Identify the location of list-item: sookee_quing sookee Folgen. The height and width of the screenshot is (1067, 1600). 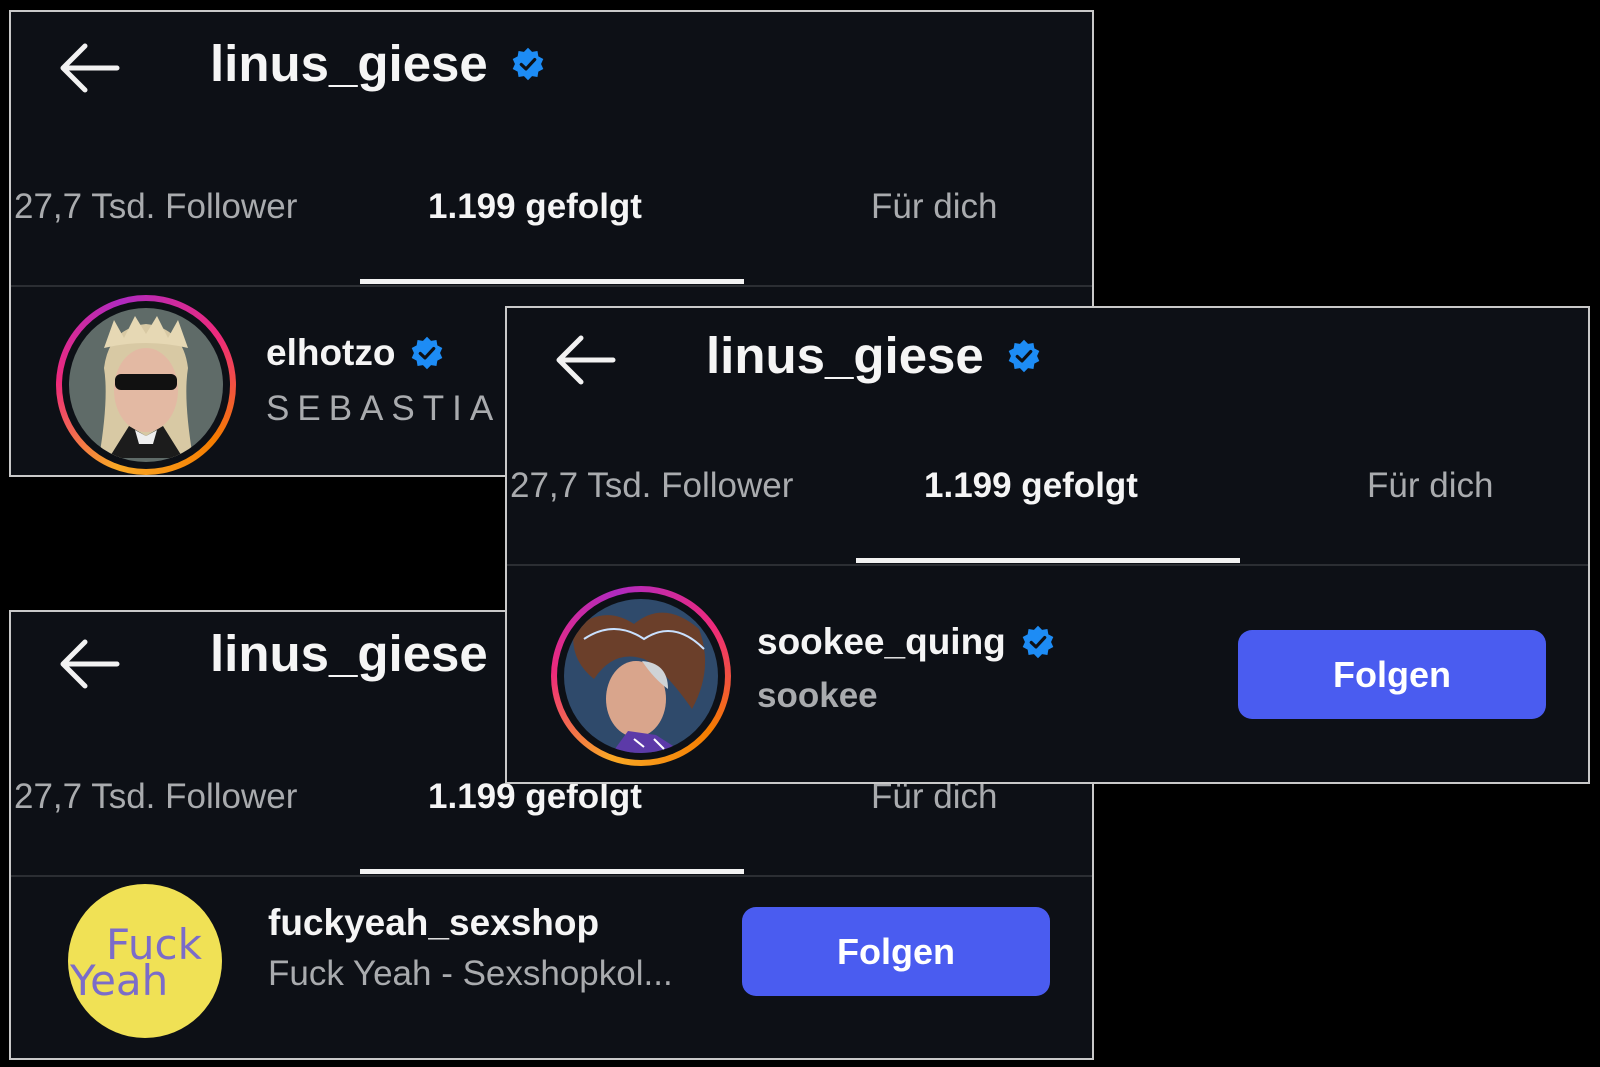
(1047, 676).